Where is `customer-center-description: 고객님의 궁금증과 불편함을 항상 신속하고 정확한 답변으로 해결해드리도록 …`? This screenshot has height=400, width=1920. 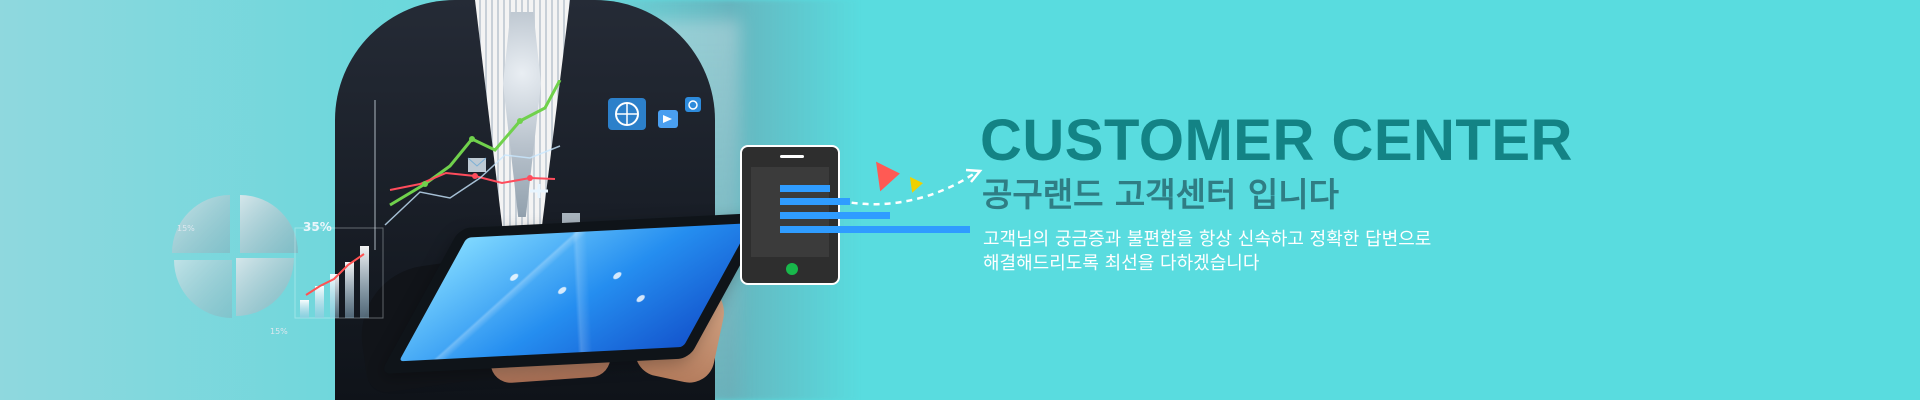 customer-center-description: 고객님의 궁금증과 불편함을 항상 신속하고 정확한 답변으로 해결해드리도록 … is located at coordinates (1207, 252).